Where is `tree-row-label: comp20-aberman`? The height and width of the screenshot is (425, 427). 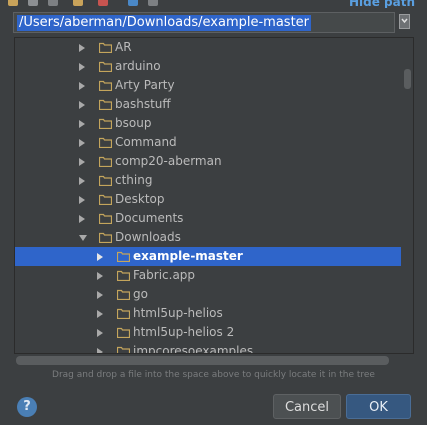
tree-row-label: comp20-aberman is located at coordinates (168, 161).